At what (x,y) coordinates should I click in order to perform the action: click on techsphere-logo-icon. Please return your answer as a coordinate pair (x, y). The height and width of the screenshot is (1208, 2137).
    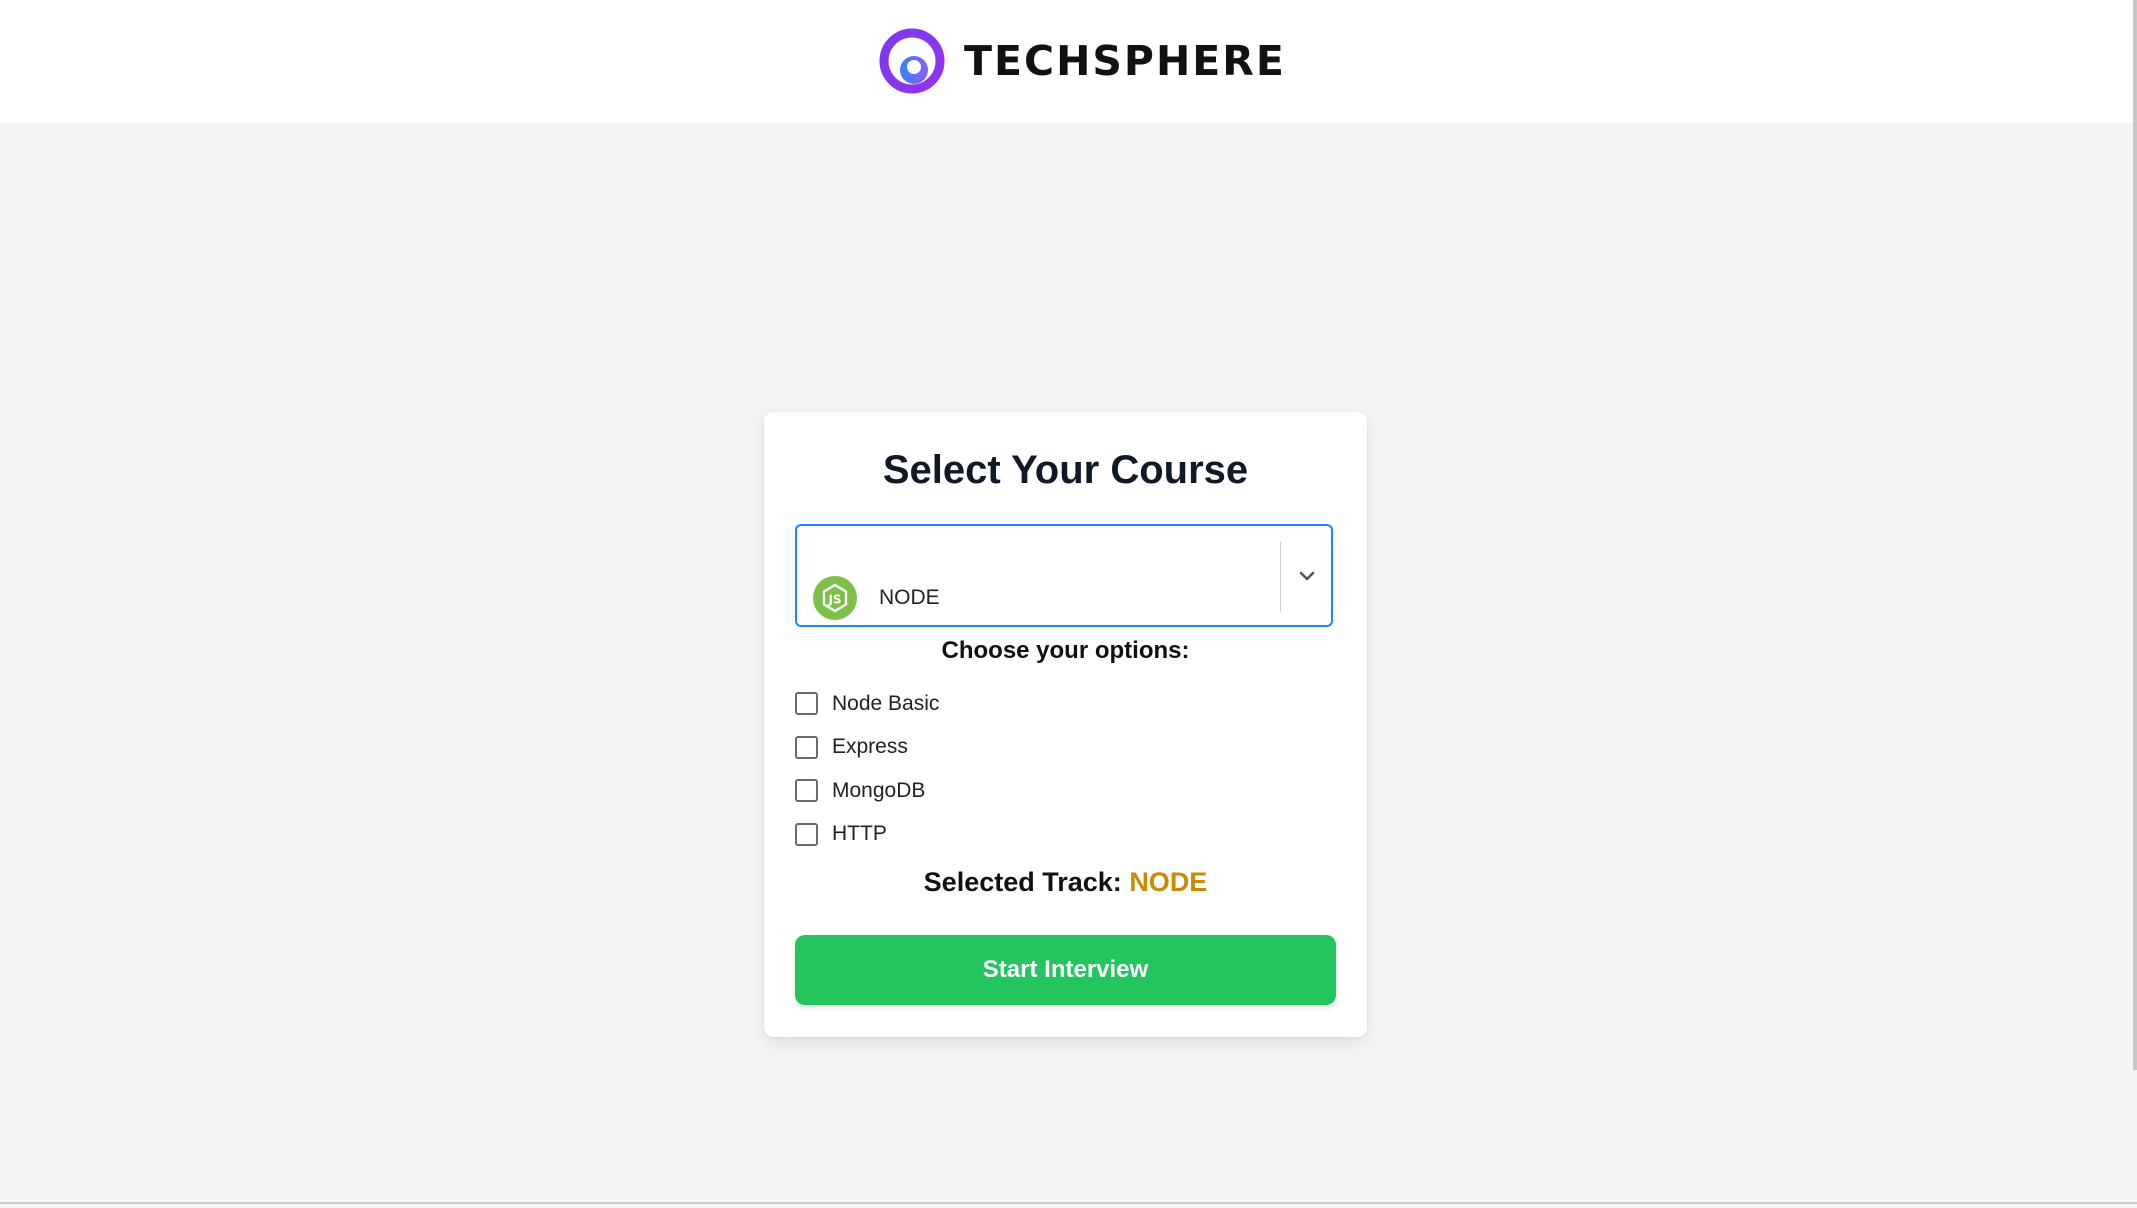
    Looking at the image, I should click on (912, 61).